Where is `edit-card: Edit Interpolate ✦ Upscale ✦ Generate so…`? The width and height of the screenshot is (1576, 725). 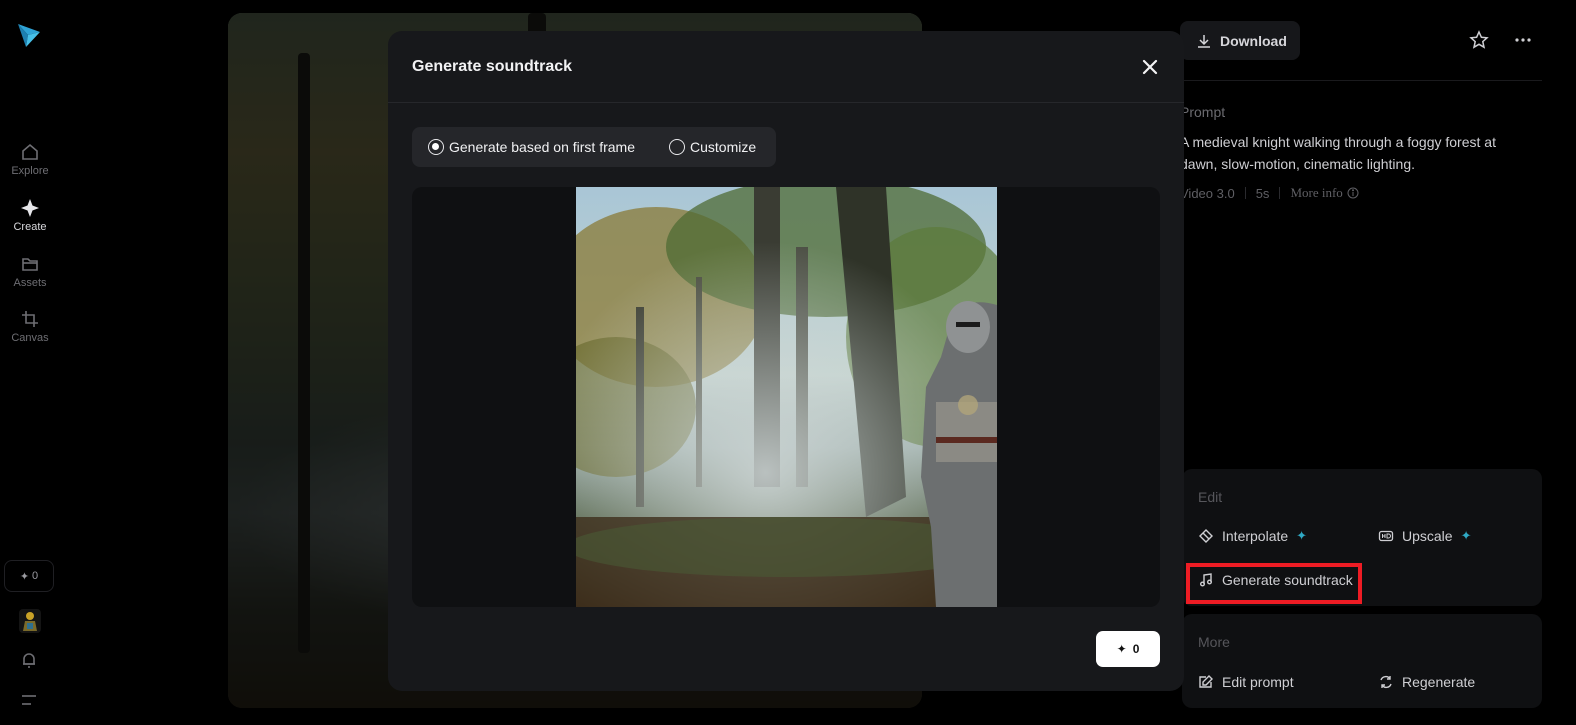 edit-card: Edit Interpolate ✦ Upscale ✦ Generate so… is located at coordinates (1362, 537).